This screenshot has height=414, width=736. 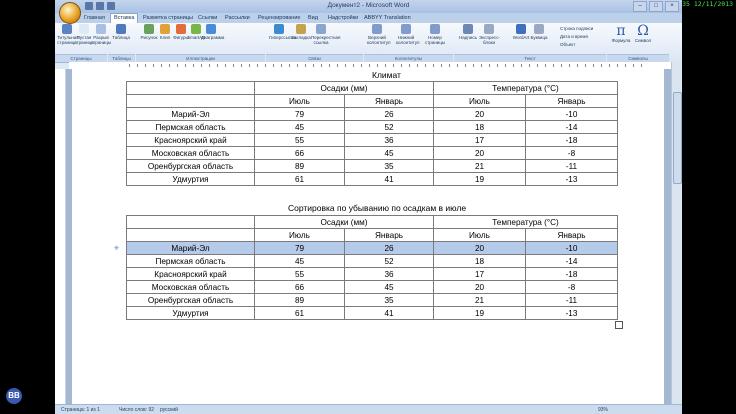 I want to click on table-cell: Пермская область, so click(x=190, y=261).